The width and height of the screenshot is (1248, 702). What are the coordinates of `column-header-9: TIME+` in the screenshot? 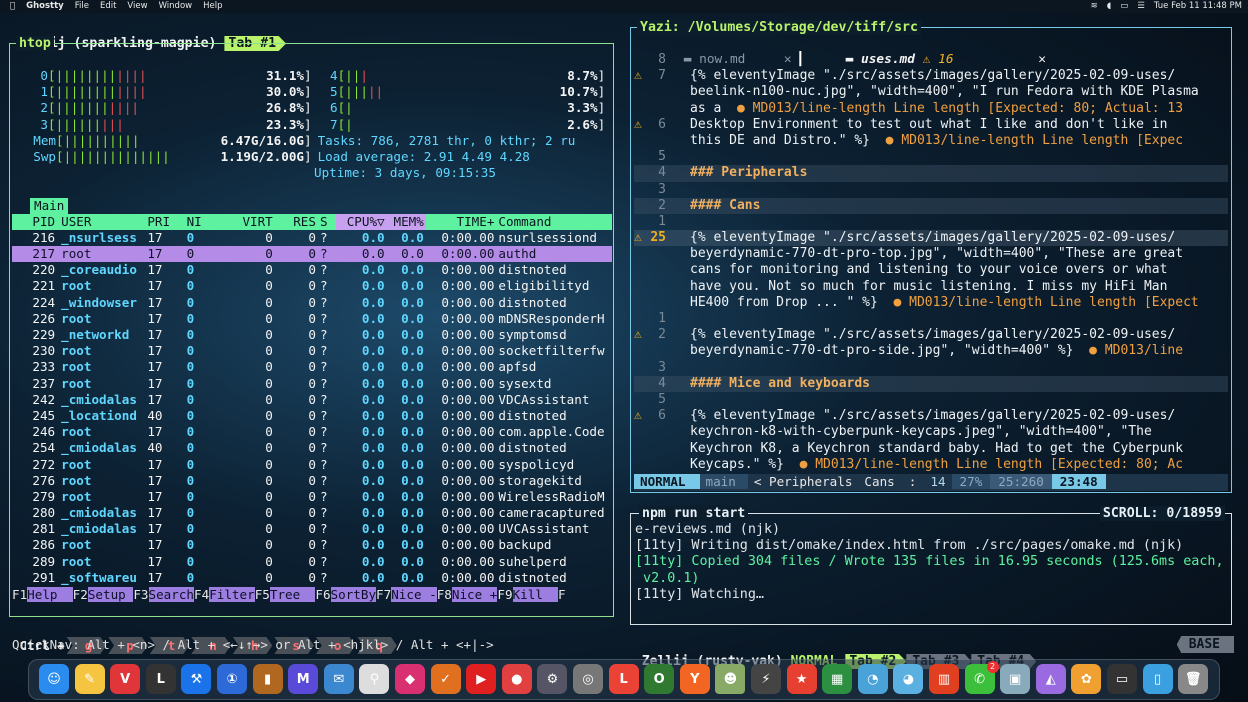 It's located at (461, 222).